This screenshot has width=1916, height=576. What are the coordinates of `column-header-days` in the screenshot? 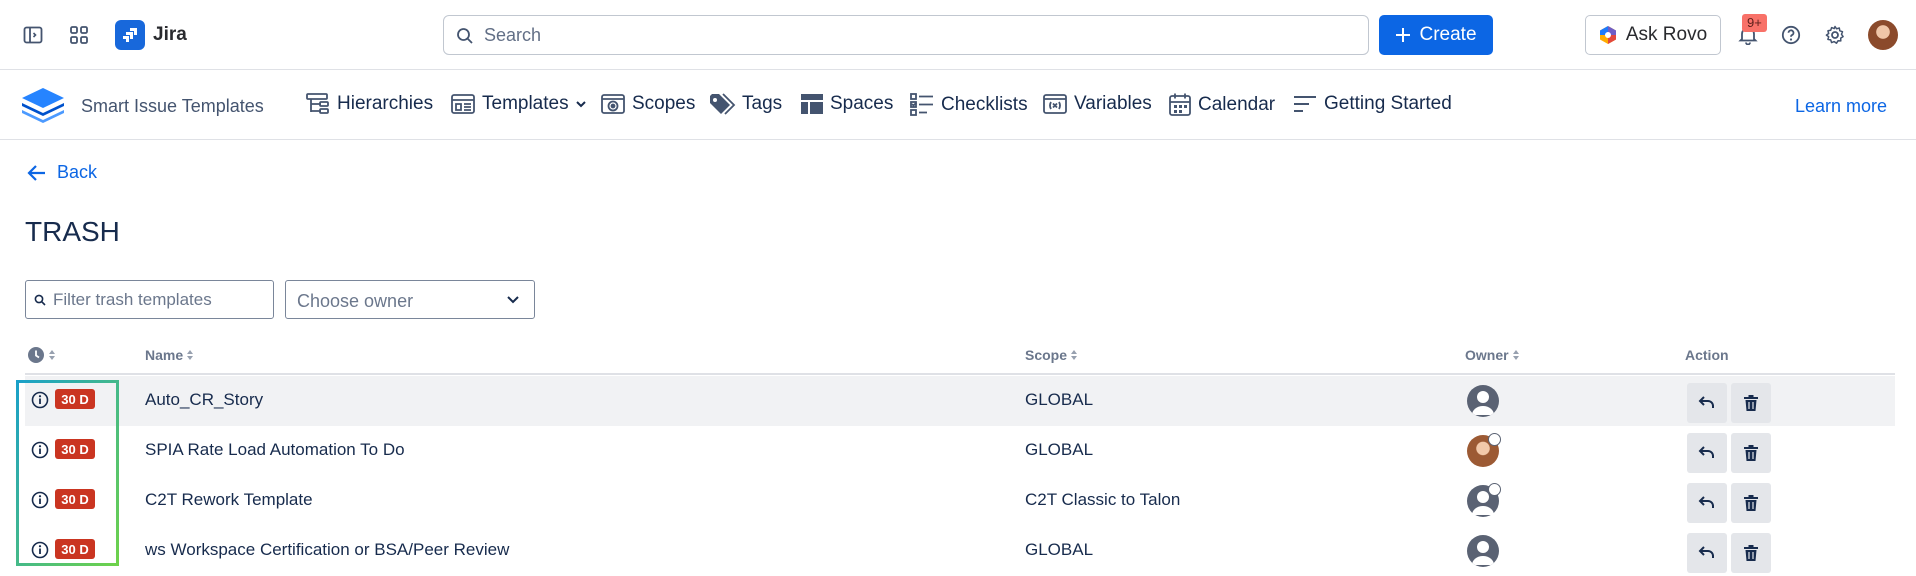 It's located at (41, 355).